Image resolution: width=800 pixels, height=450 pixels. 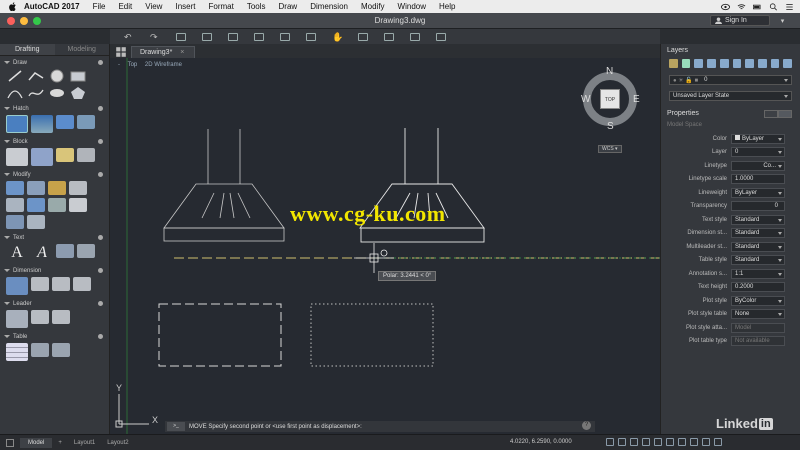 What do you see at coordinates (117, 443) in the screenshot?
I see `tab-layout2: Layout2` at bounding box center [117, 443].